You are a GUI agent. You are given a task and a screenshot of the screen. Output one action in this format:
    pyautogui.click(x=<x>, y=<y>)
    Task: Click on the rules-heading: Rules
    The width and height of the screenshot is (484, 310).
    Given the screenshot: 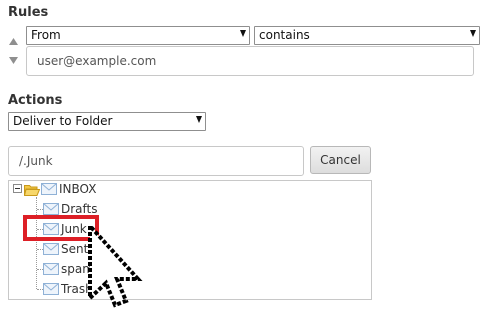 What is the action you would take?
    pyautogui.click(x=28, y=12)
    